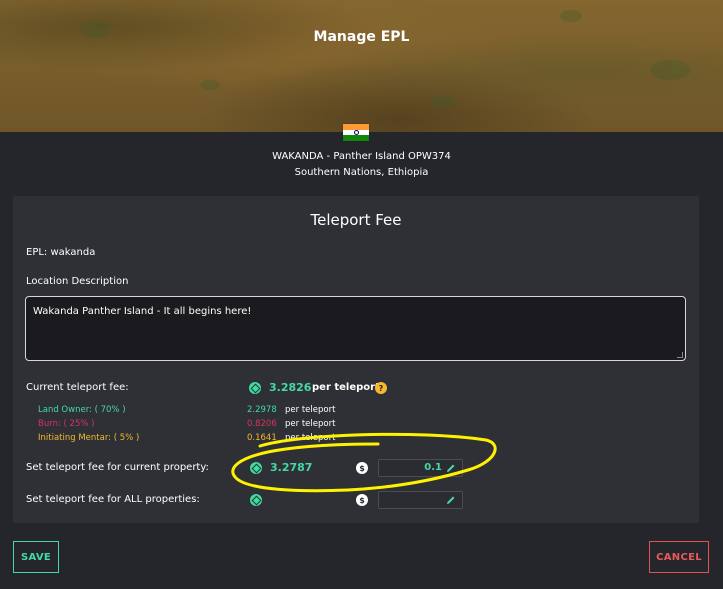 The height and width of the screenshot is (589, 723). Describe the element at coordinates (356, 133) in the screenshot. I see `india-flag-icon` at that location.